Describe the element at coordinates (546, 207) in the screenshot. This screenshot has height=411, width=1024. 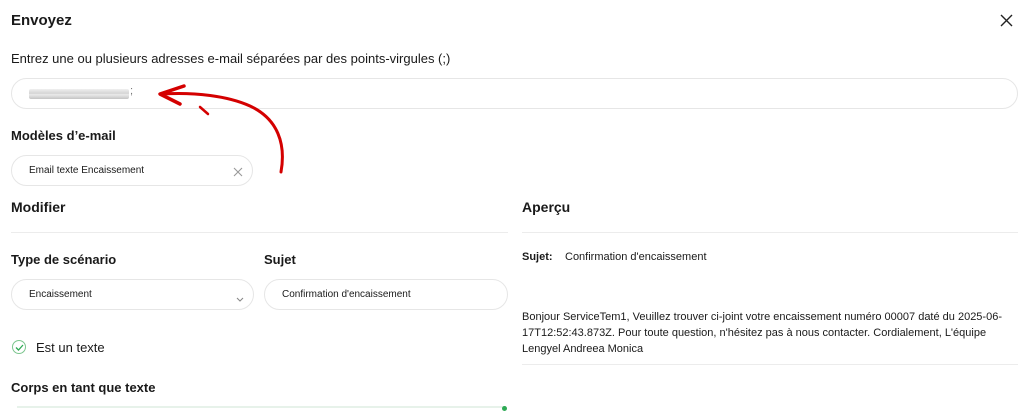
I see `preview-heading: Aperçu` at that location.